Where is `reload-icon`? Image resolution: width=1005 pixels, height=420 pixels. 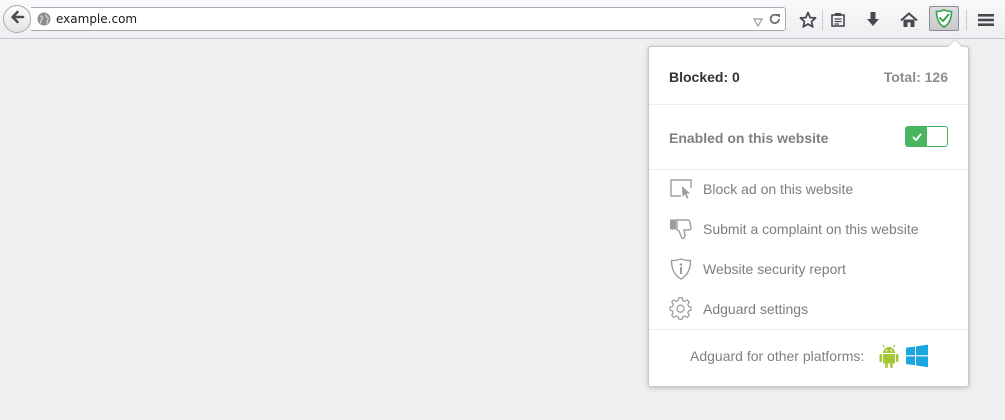 reload-icon is located at coordinates (775, 21).